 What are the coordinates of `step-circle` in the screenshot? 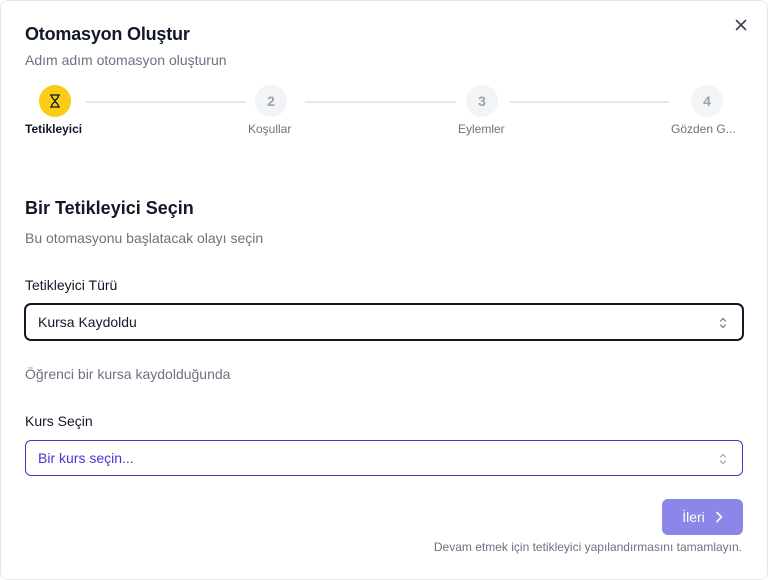 It's located at (55, 101).